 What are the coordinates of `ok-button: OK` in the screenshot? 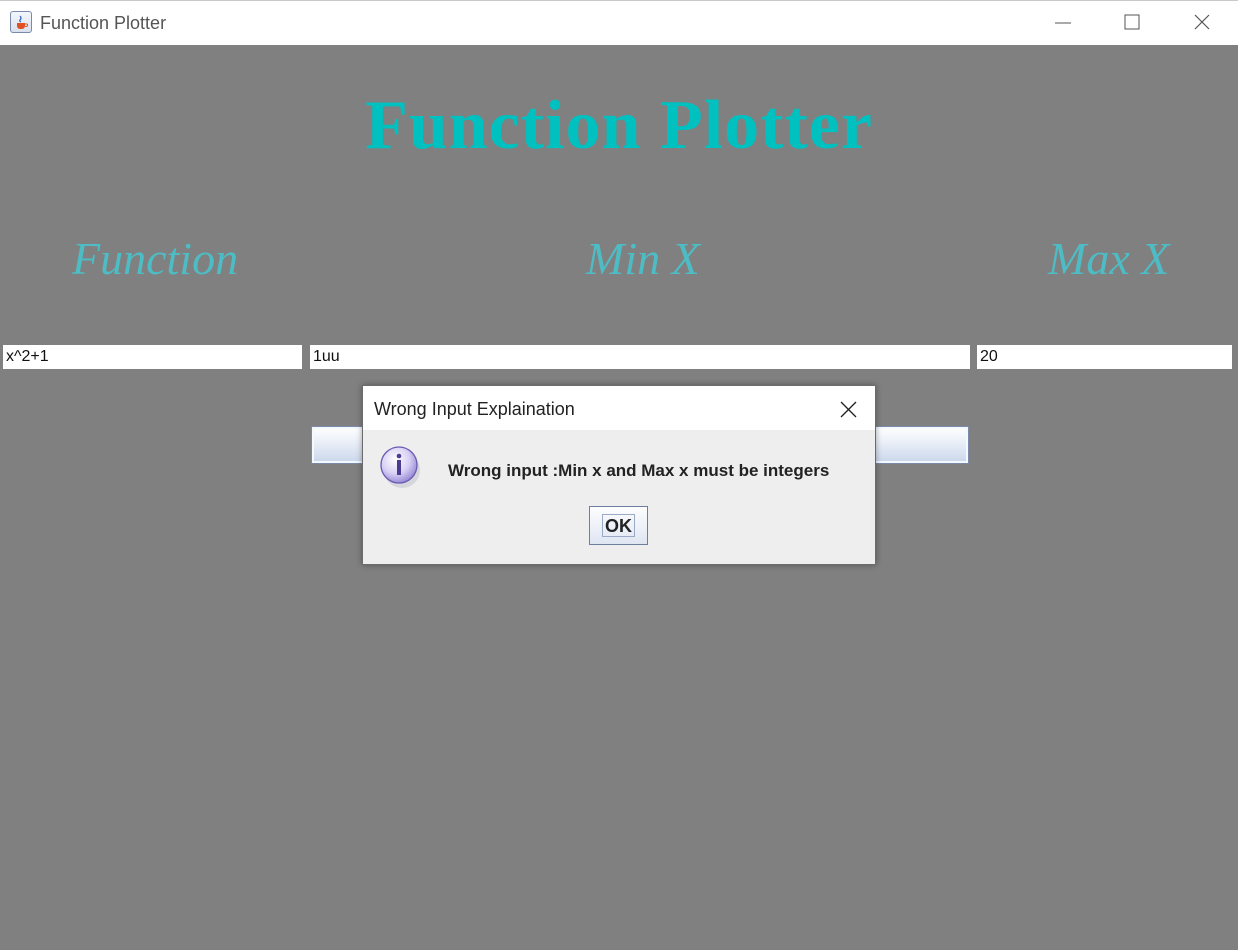 It's located at (618, 525).